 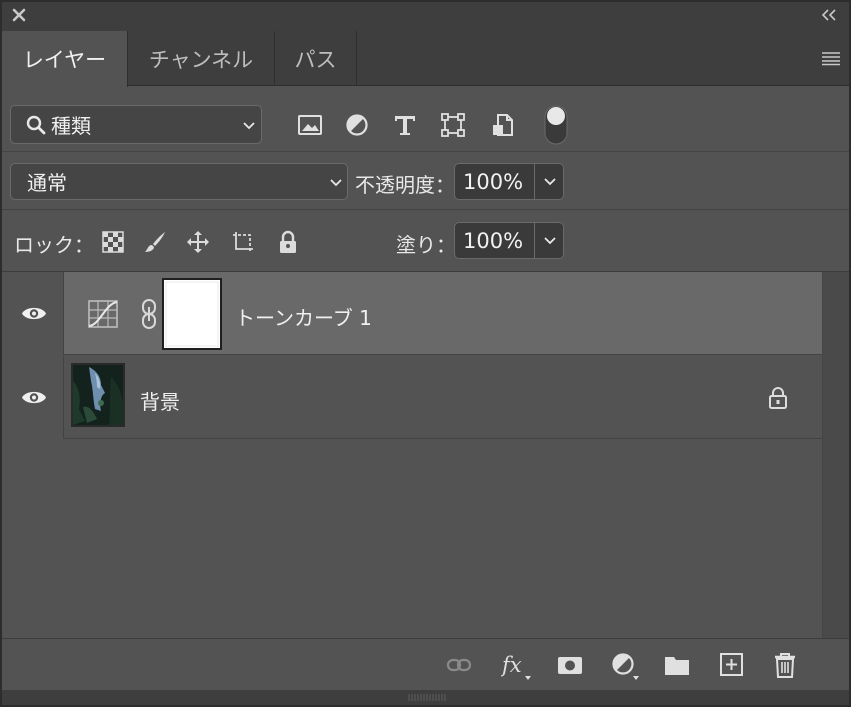 I want to click on panel-tab-bar: レイヤー チャンネル パス, so click(x=425, y=59).